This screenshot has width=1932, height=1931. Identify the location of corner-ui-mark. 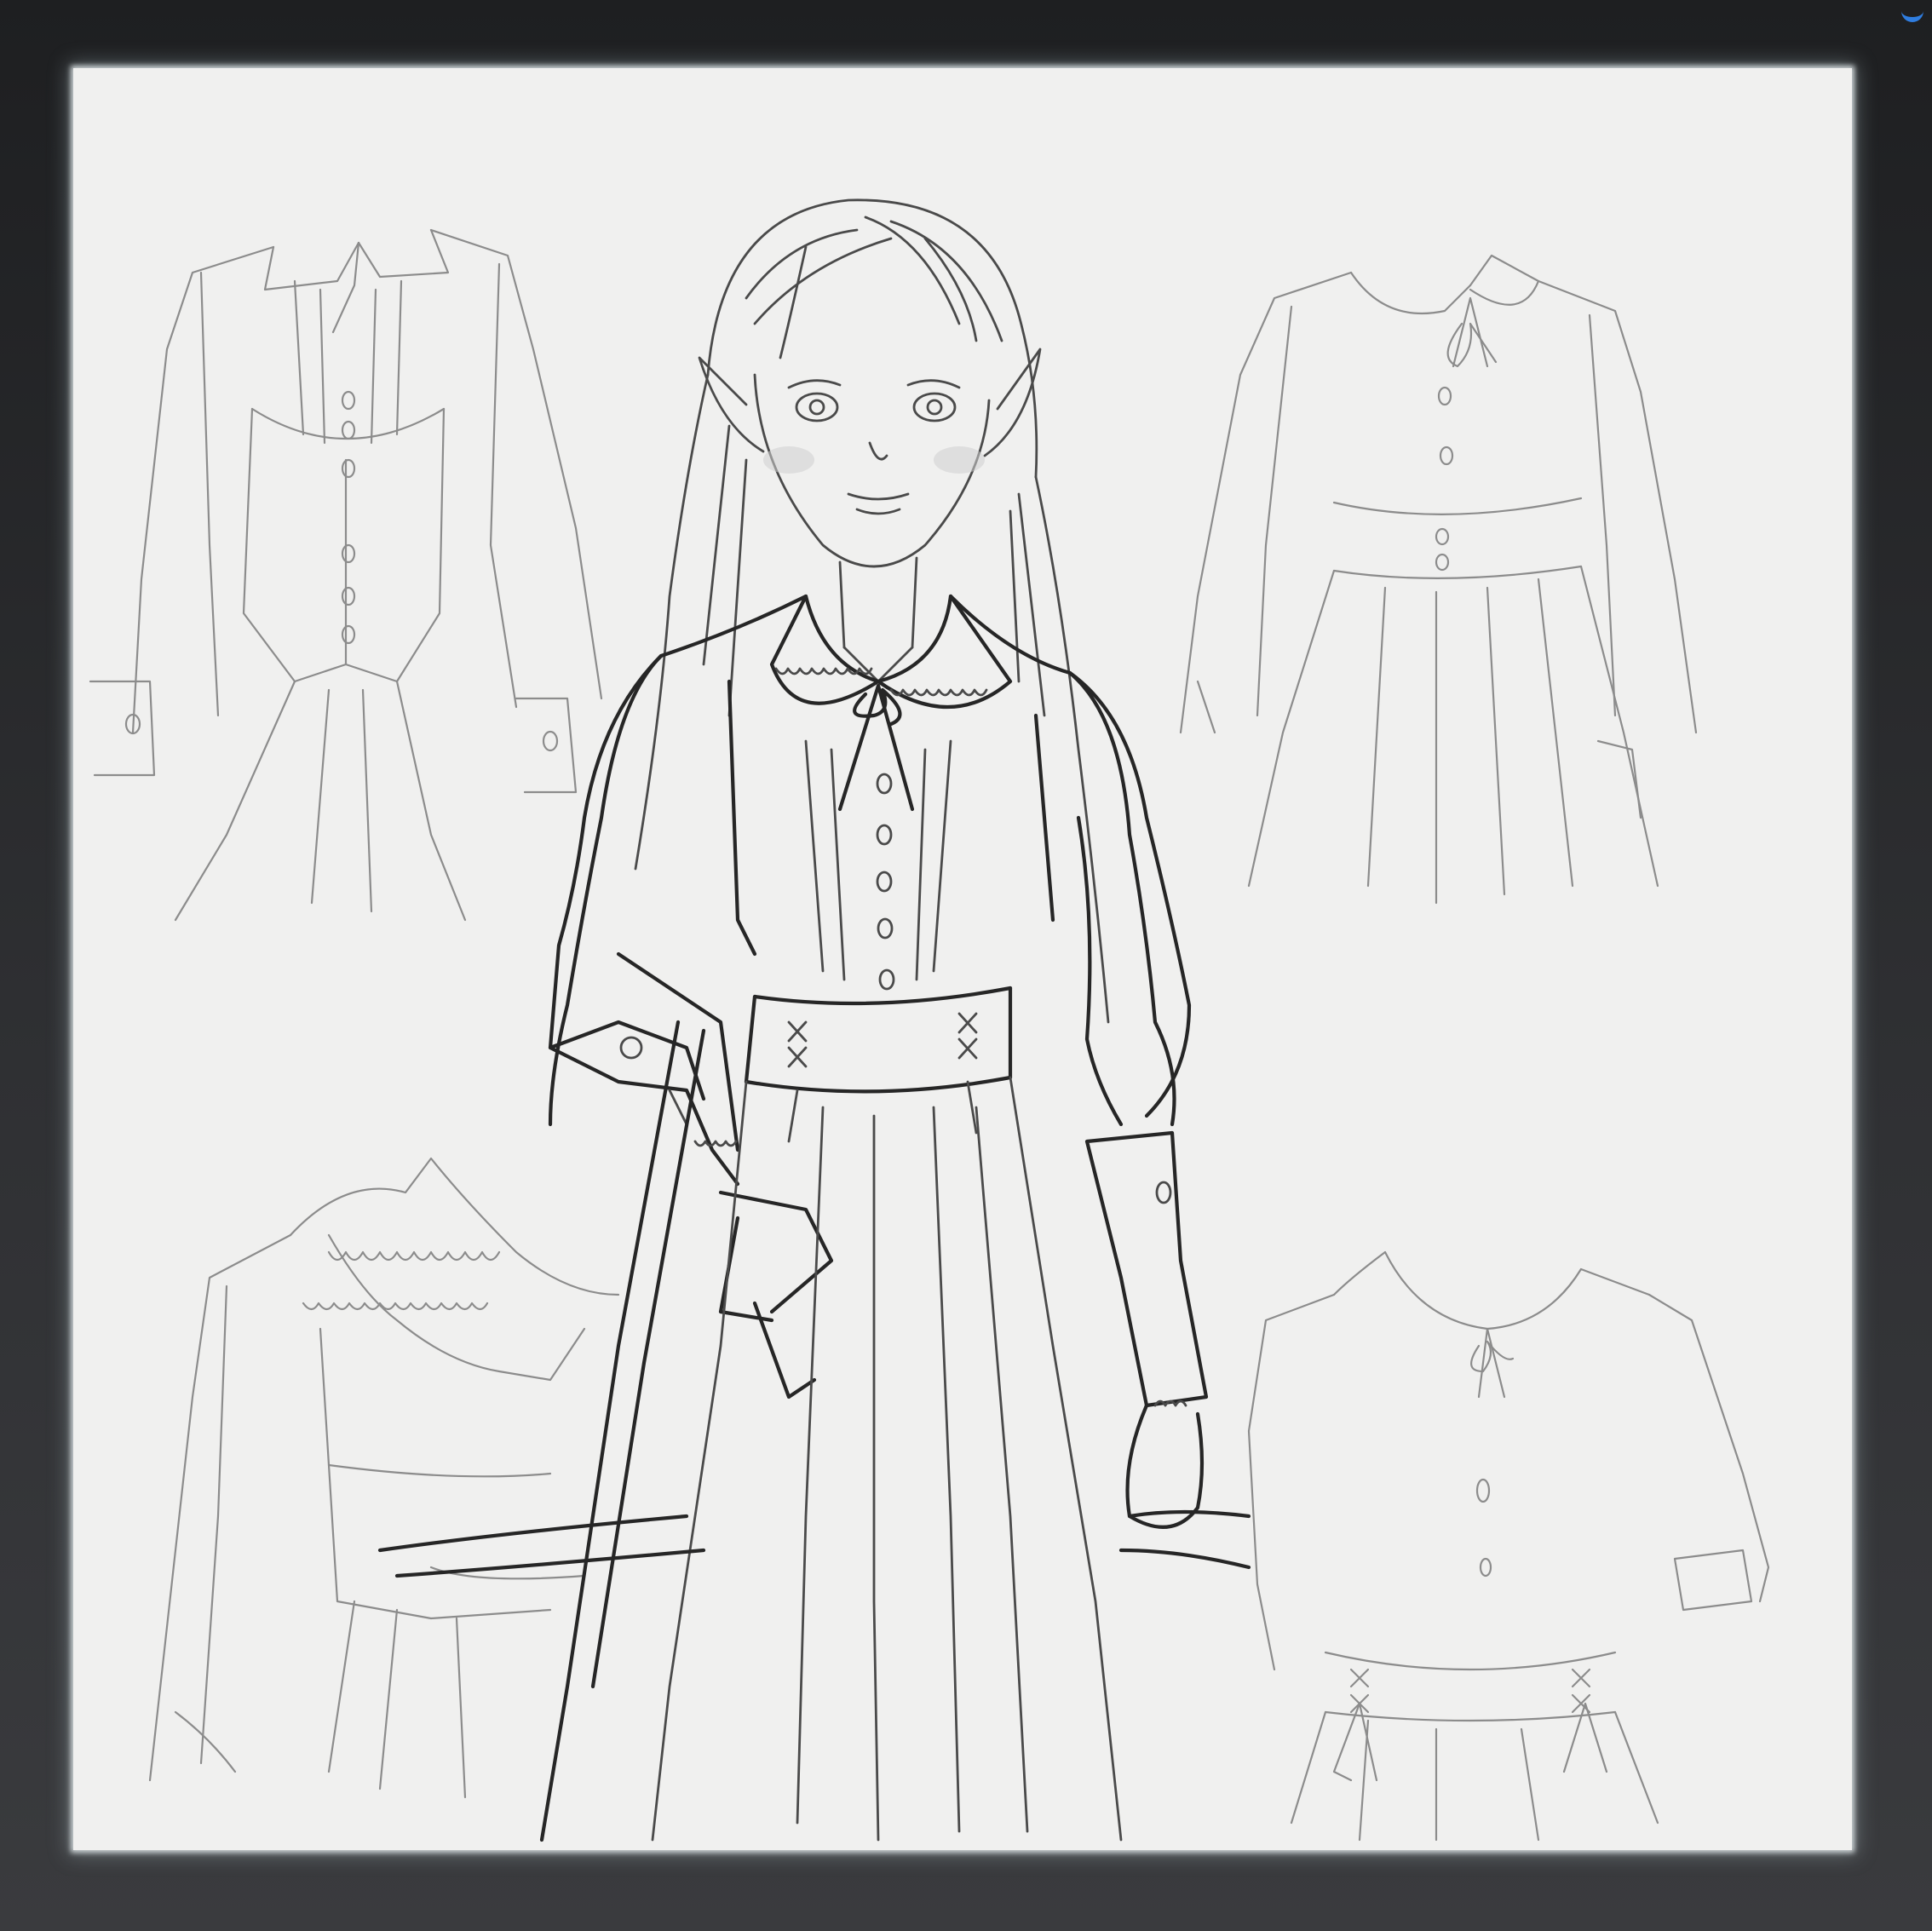
(1912, 11).